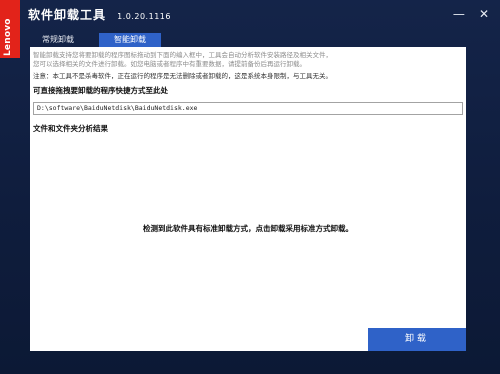 This screenshot has width=500, height=374. I want to click on analysis-results-heading: 文件和文件夹分析结果, so click(70, 128).